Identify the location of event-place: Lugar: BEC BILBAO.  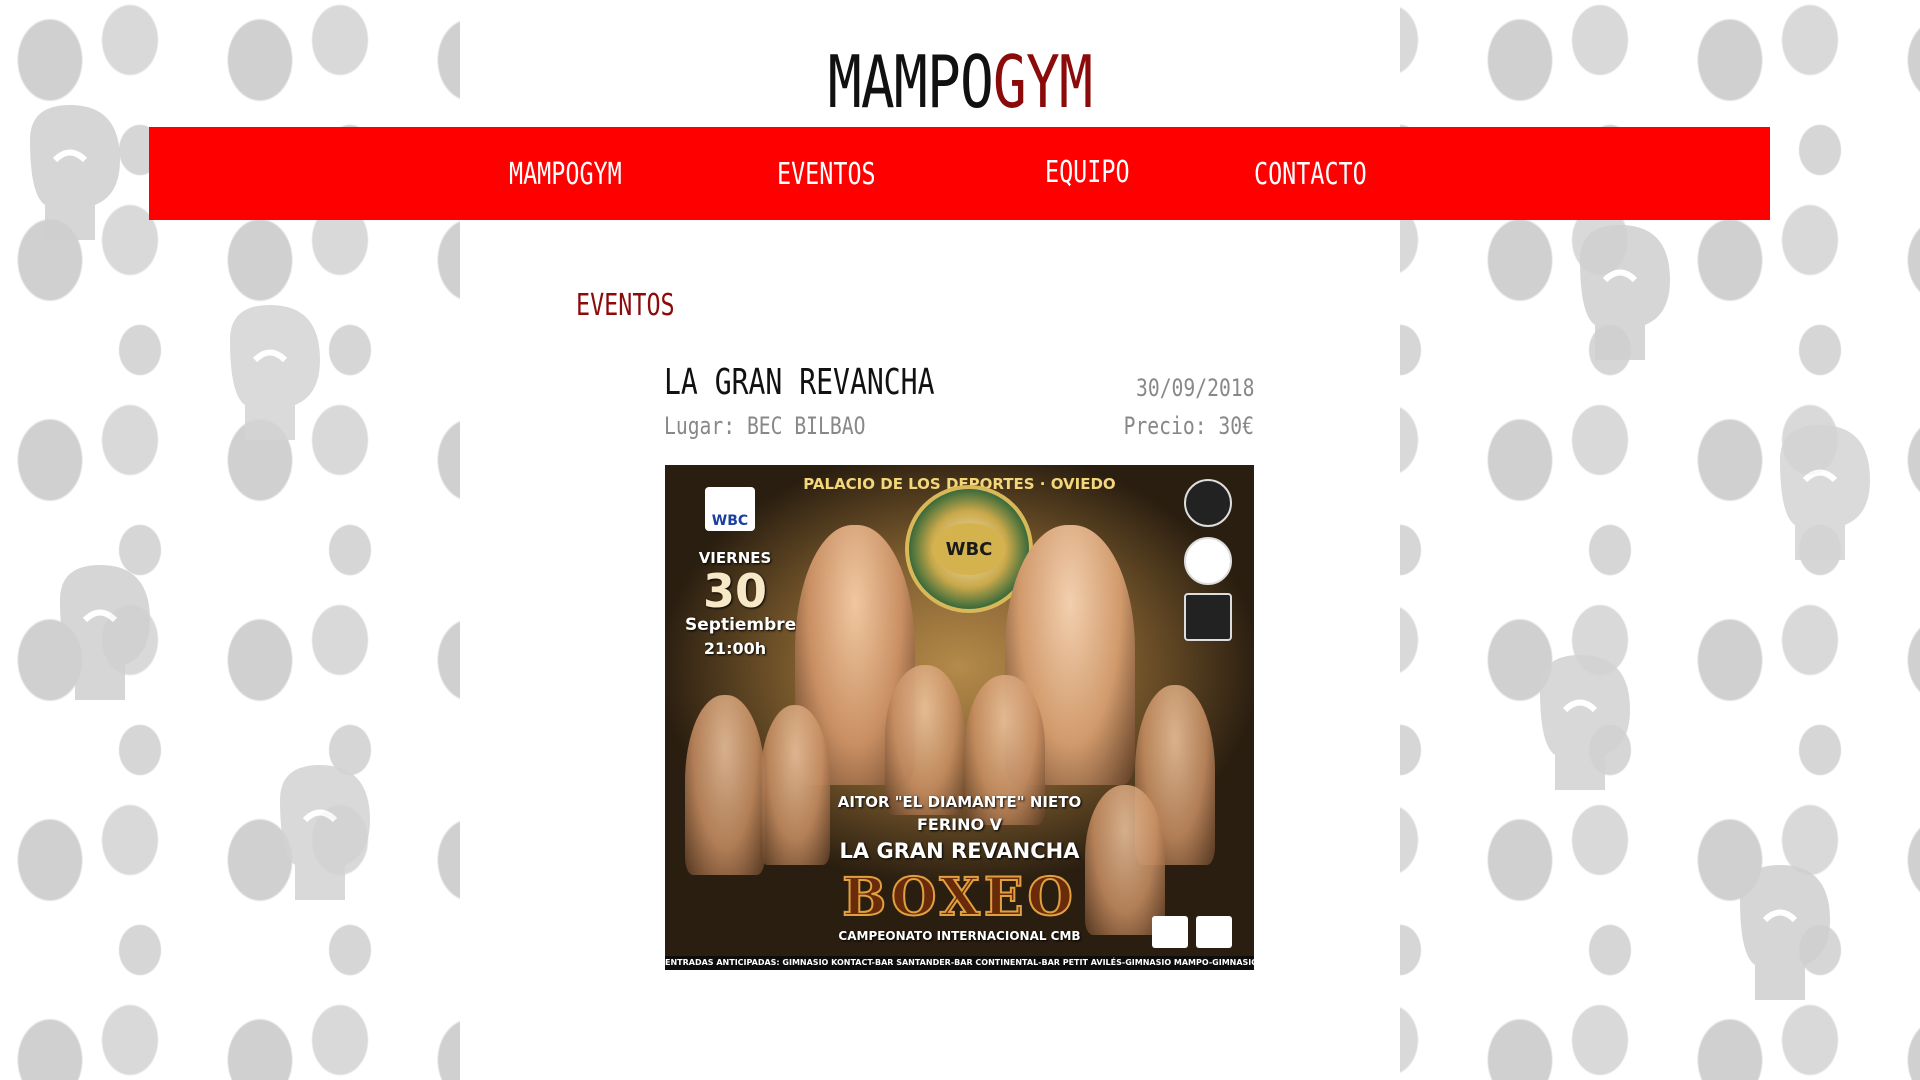
(765, 426).